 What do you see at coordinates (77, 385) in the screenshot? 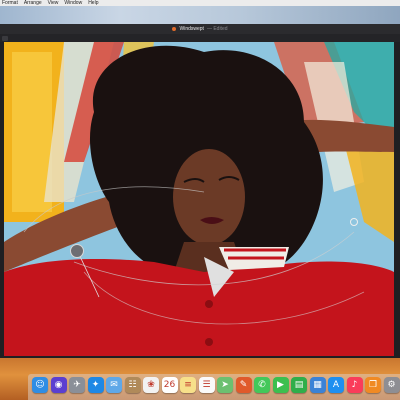
I see `launchpad-icon: ✈` at bounding box center [77, 385].